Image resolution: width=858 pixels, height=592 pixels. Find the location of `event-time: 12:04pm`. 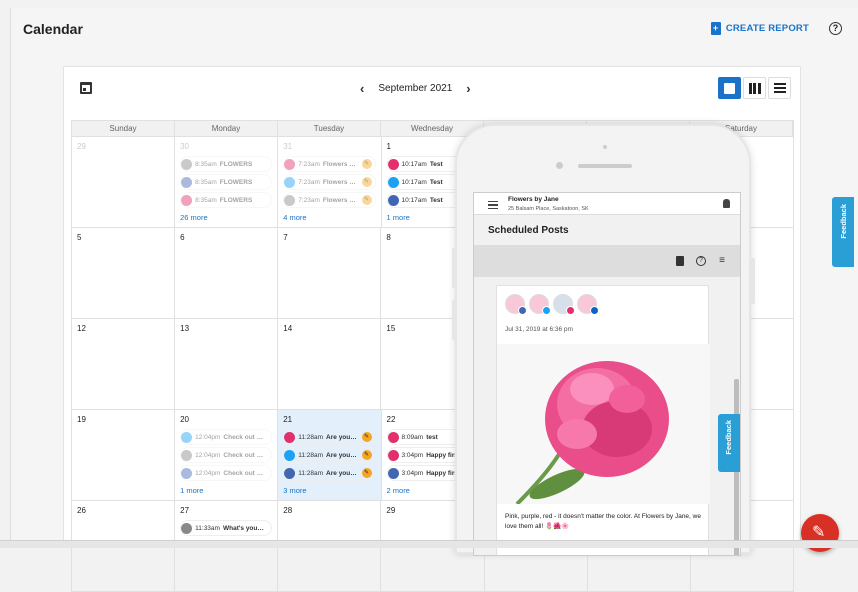

event-time: 12:04pm is located at coordinates (208, 473).